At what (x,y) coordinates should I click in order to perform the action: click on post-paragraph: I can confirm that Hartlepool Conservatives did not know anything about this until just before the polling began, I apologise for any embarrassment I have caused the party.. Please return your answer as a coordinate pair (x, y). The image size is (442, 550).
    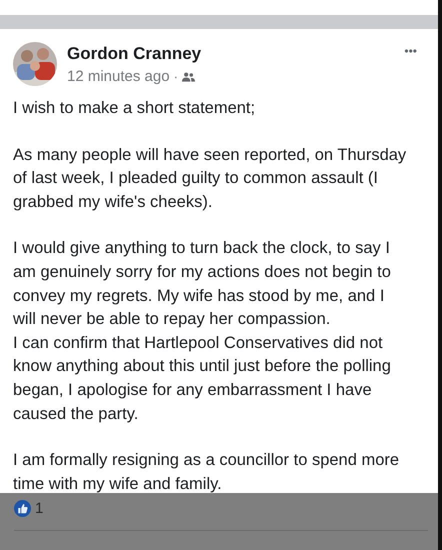
    Looking at the image, I should click on (202, 378).